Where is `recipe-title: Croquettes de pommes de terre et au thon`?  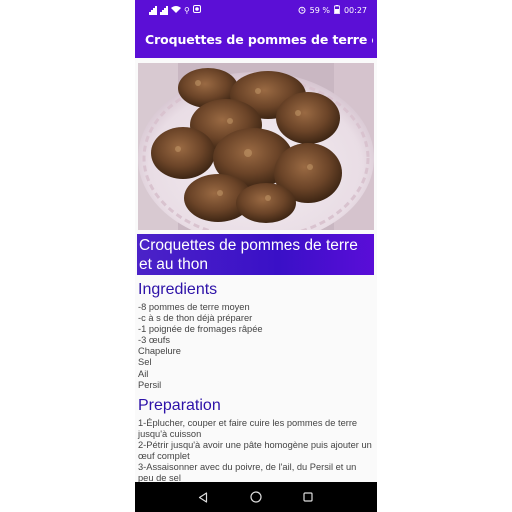 recipe-title: Croquettes de pommes de terre et au thon is located at coordinates (248, 255).